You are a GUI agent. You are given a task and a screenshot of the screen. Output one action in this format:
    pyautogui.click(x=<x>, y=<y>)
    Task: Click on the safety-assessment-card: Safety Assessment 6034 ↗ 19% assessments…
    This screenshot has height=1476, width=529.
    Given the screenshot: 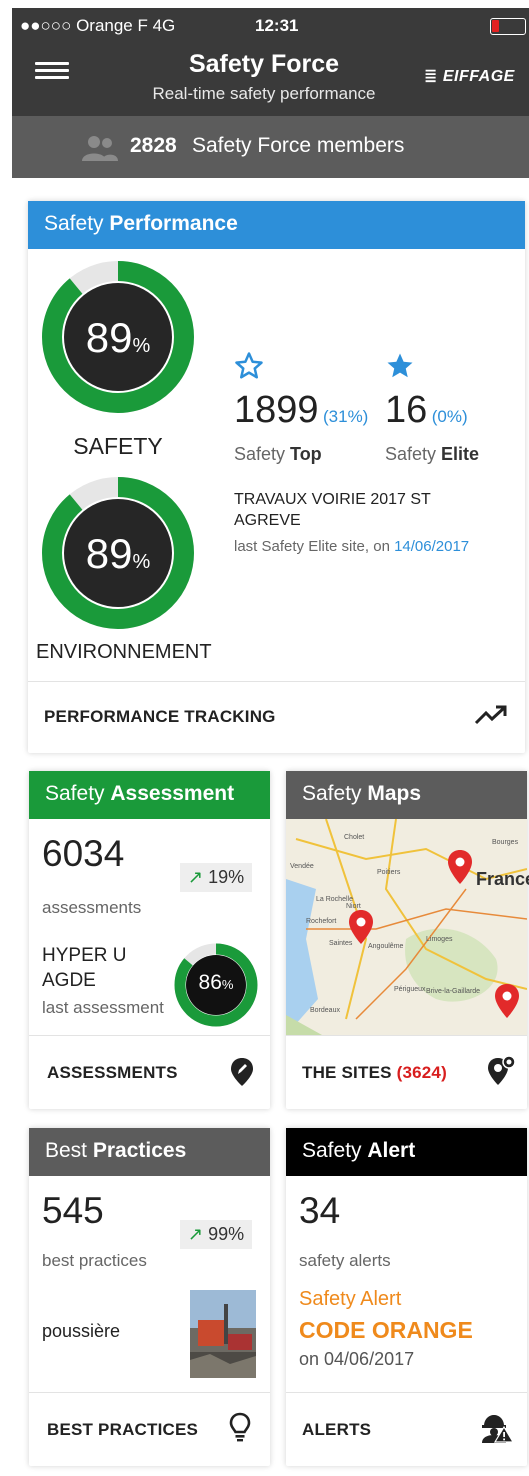 What is the action you would take?
    pyautogui.click(x=149, y=940)
    